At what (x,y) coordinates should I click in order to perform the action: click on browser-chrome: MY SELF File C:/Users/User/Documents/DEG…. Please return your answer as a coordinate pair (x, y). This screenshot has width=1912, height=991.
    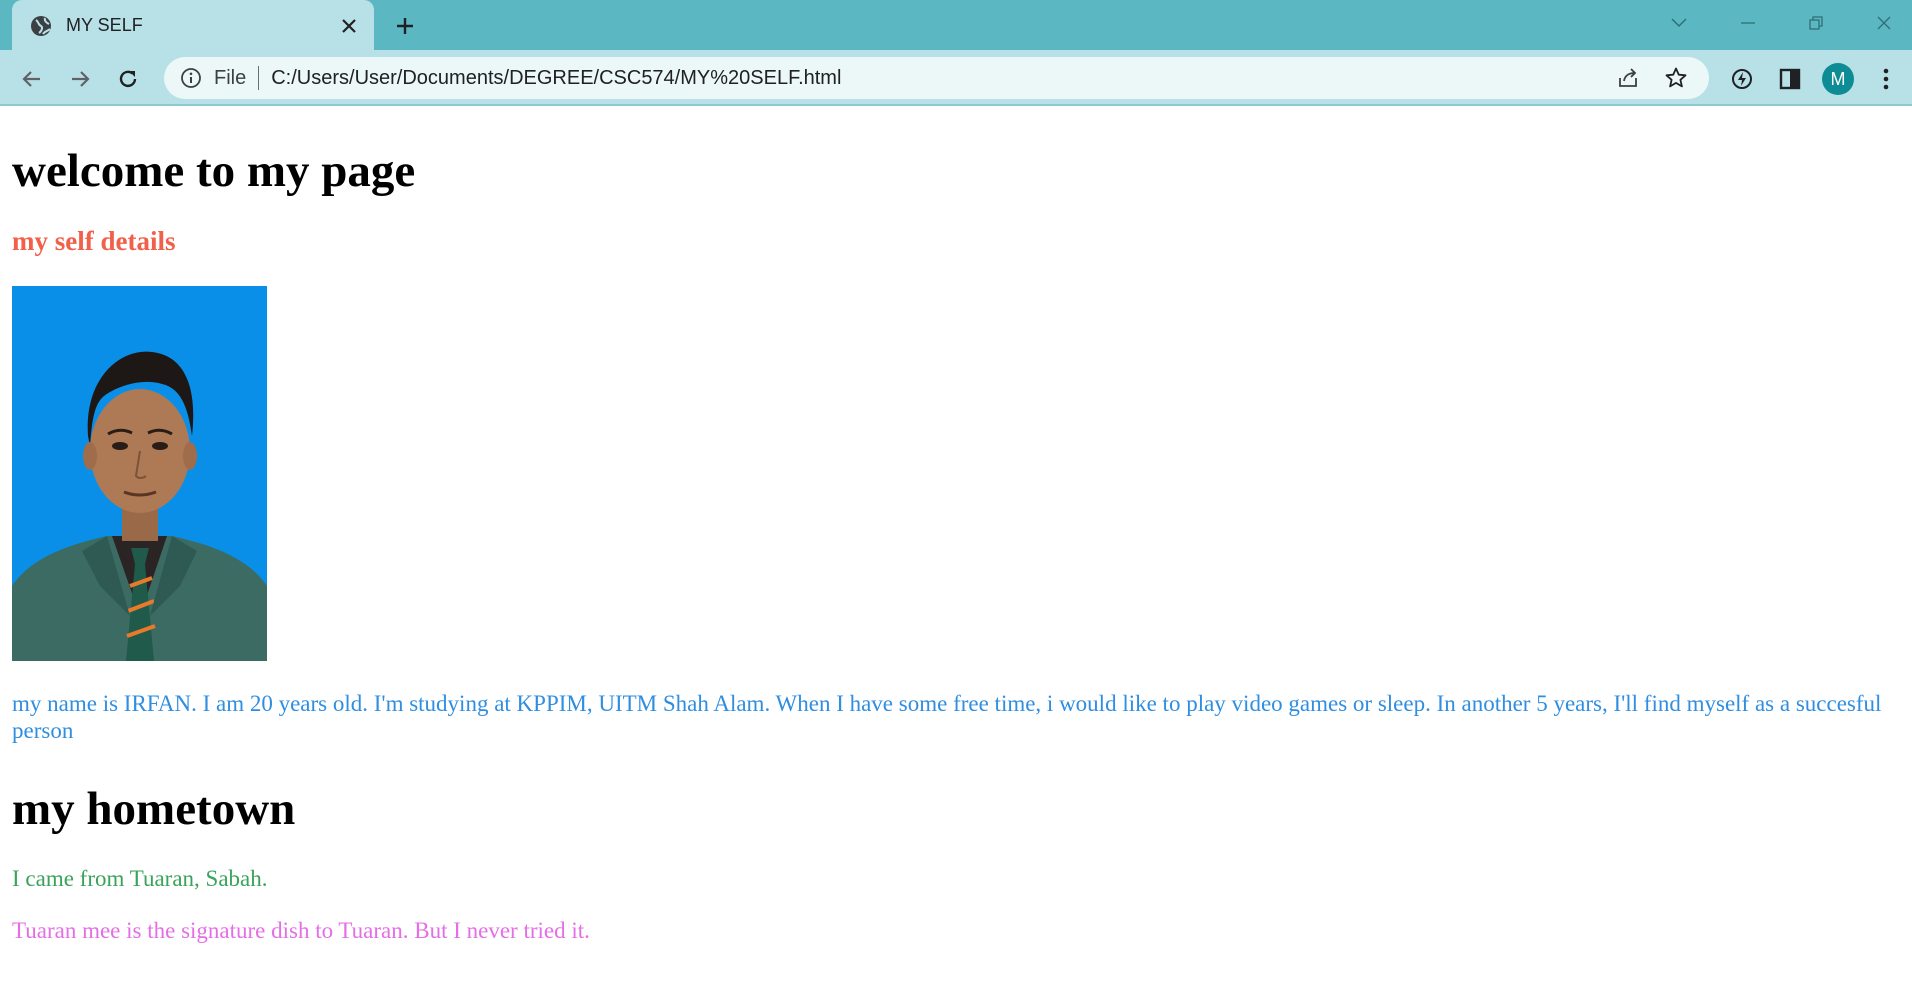
    Looking at the image, I should click on (956, 53).